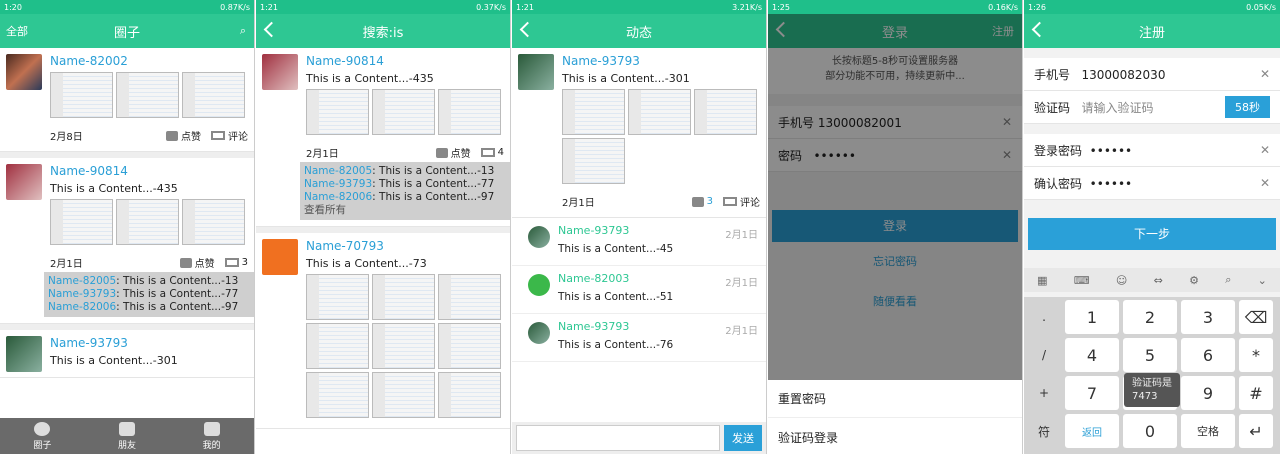 This screenshot has width=1280, height=454. I want to click on post-item: Name-70793 This is a Content...-73, so click(383, 328).